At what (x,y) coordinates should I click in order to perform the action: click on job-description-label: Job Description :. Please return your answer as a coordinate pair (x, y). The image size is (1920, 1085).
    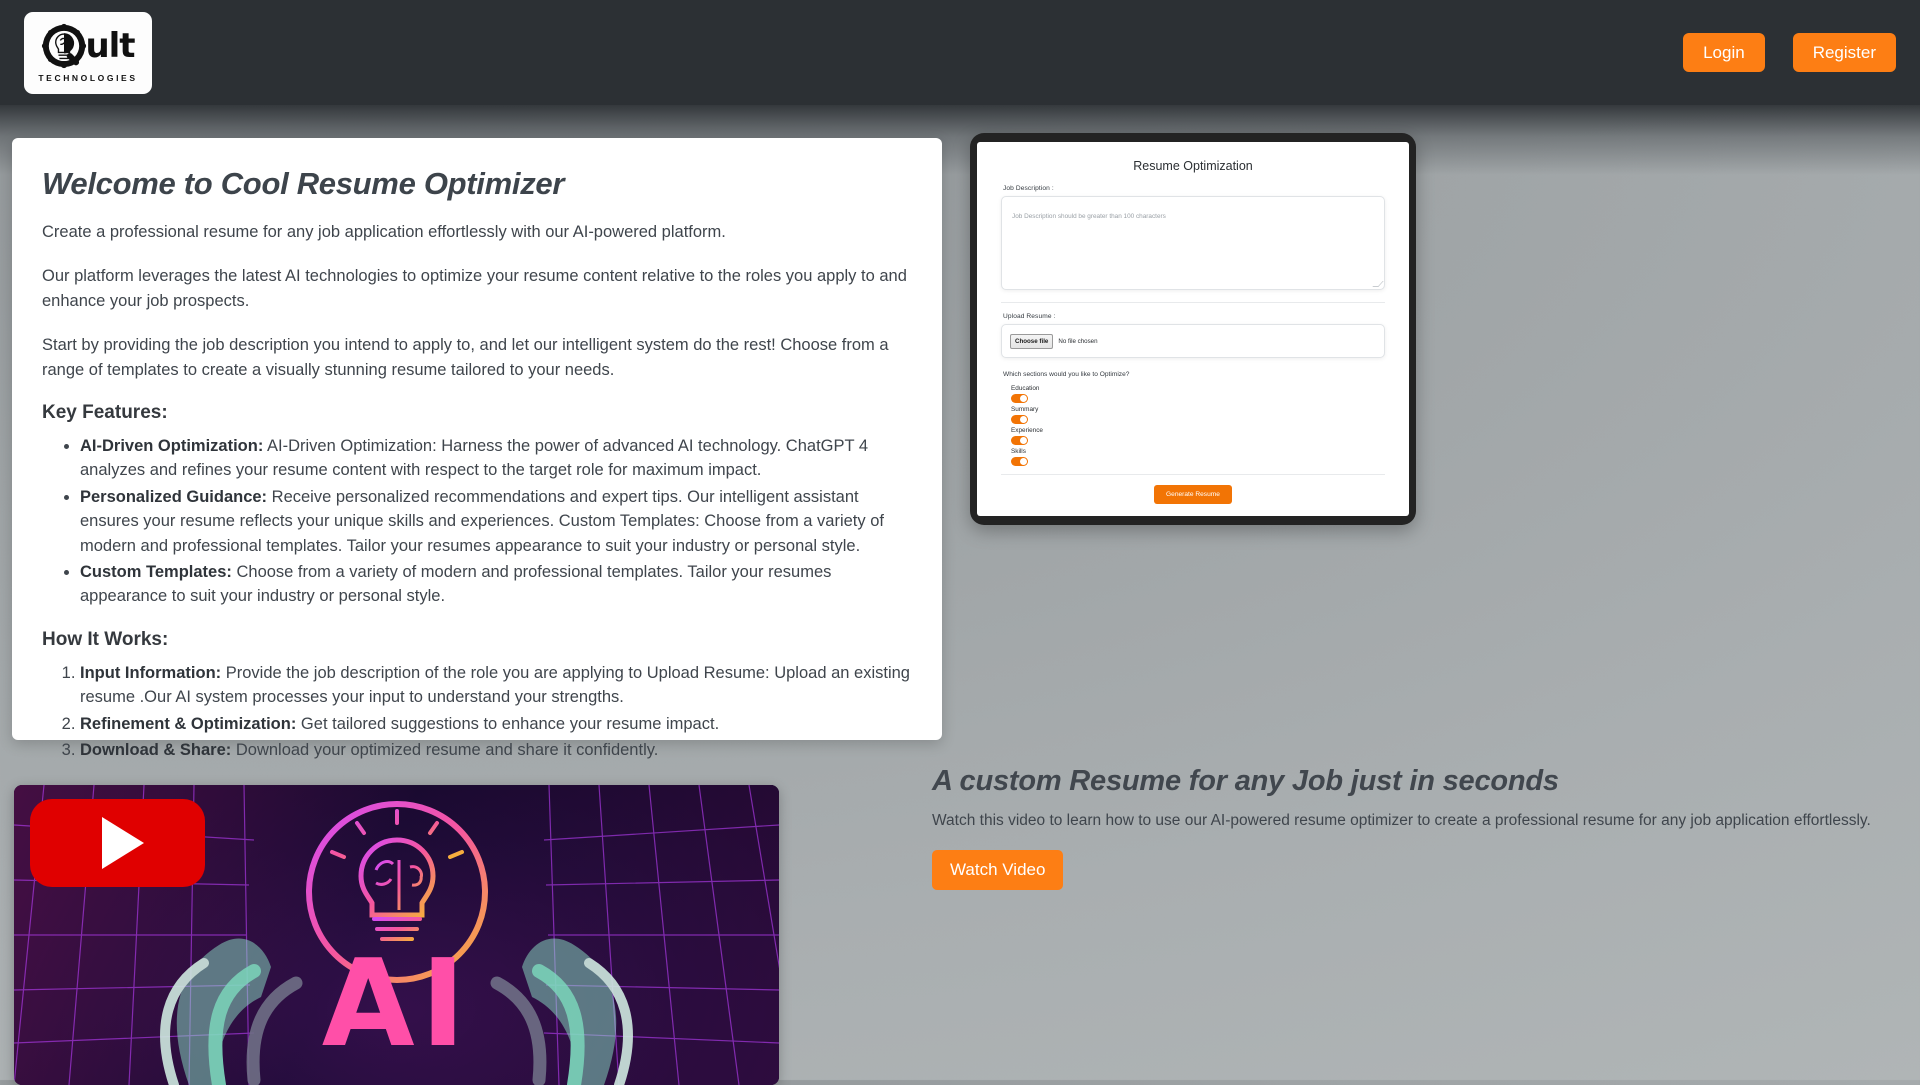
    Looking at the image, I should click on (1028, 188).